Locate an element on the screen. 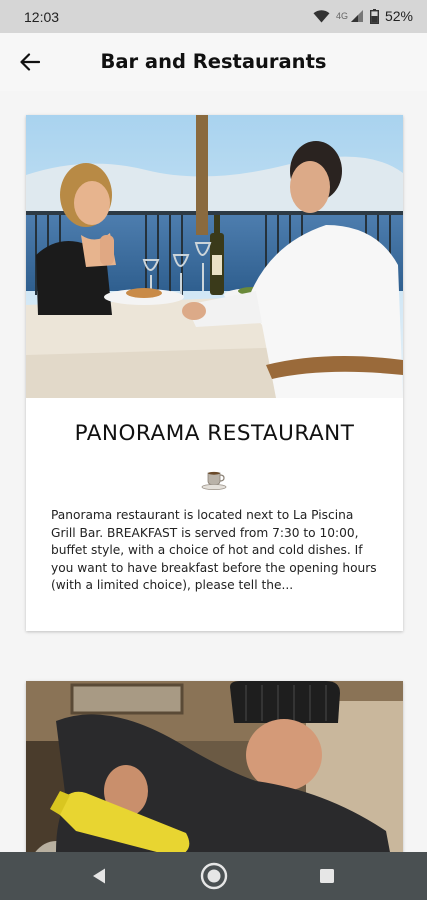  coffee-cup-icon is located at coordinates (215, 479).